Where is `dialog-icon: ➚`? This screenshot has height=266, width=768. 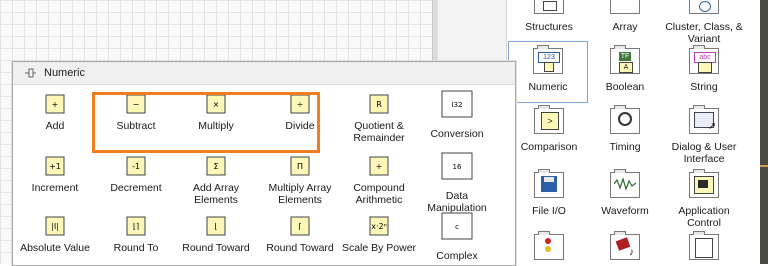
dialog-icon: ➚ is located at coordinates (704, 119).